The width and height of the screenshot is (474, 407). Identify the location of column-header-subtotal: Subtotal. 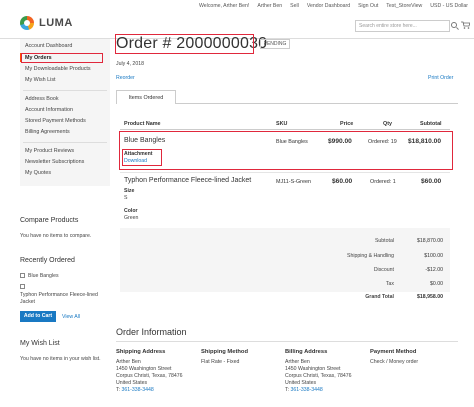
(431, 124).